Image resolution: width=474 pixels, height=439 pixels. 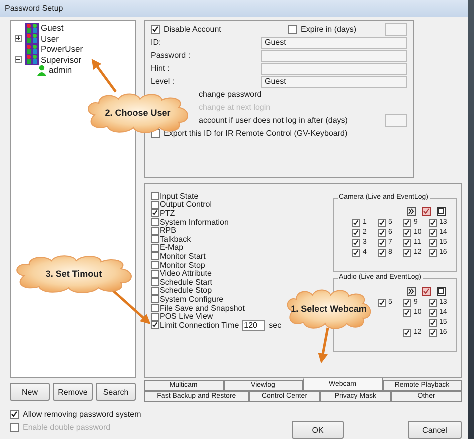 I want to click on permission-label: POS Live View, so click(x=187, y=317).